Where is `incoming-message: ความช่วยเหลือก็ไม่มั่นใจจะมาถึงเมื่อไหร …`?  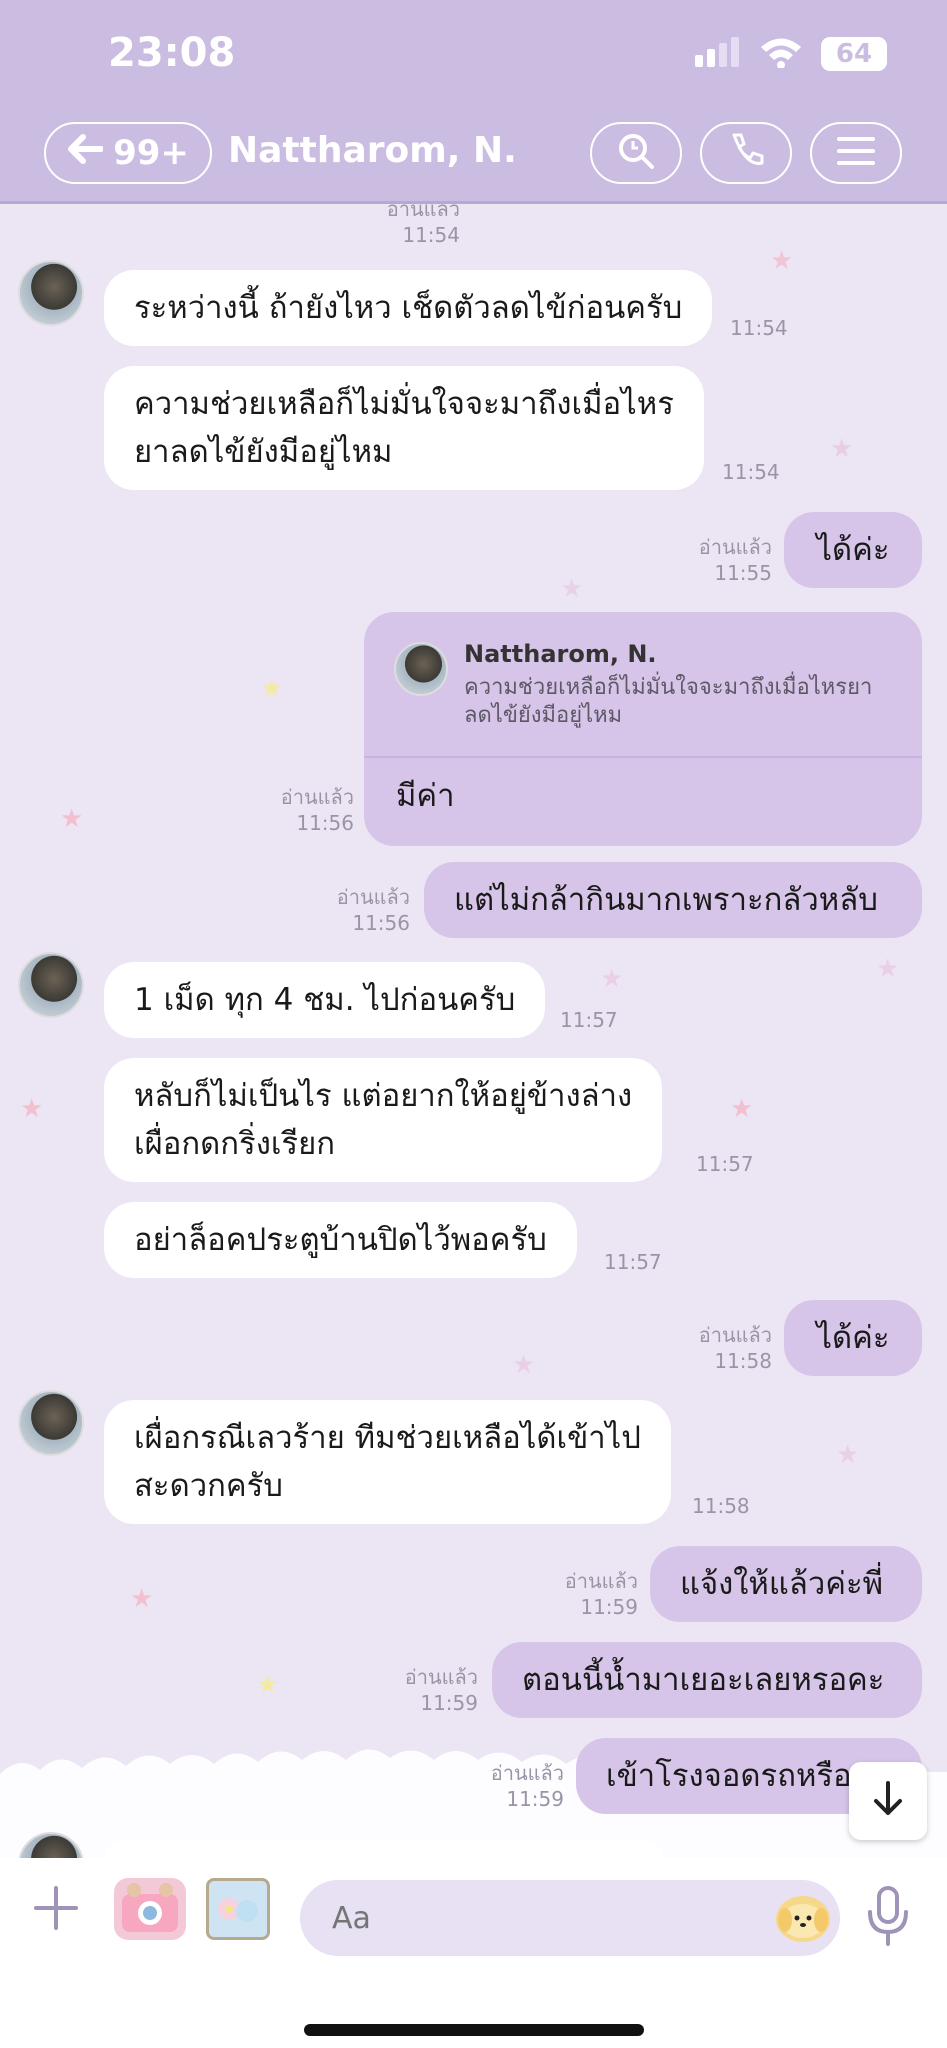
incoming-message: ความช่วยเหลือก็ไม่มั่นใจจะมาถึงเมื่อไหร … is located at coordinates (404, 428).